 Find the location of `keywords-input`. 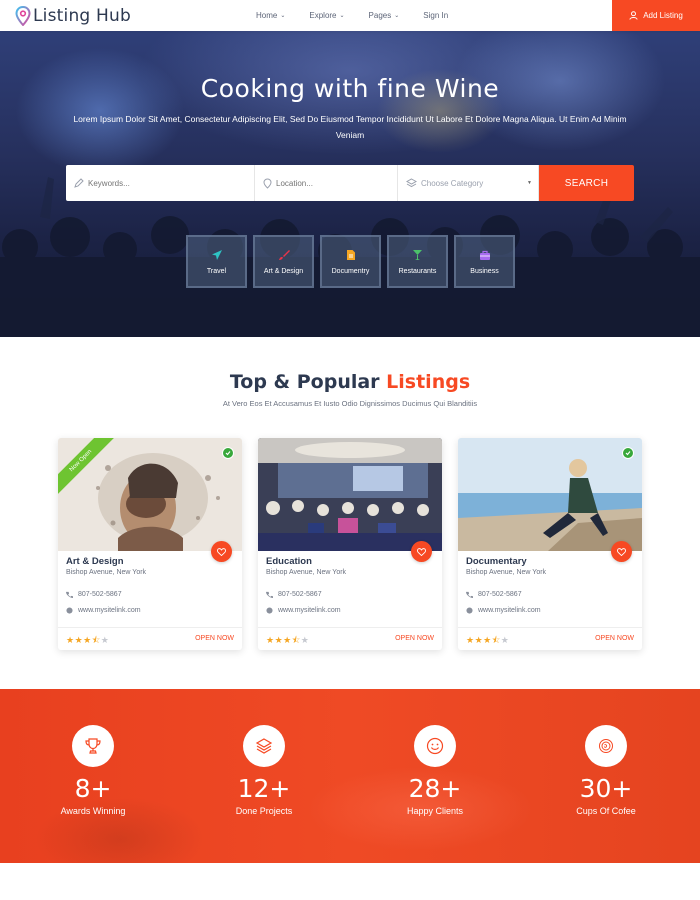

keywords-input is located at coordinates (171, 183).